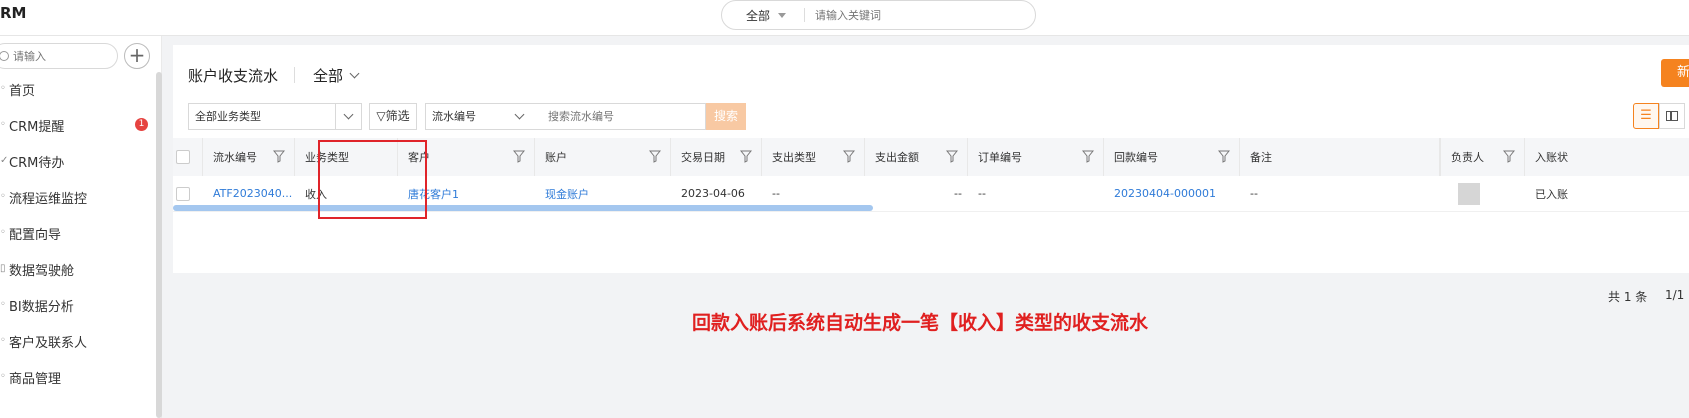  What do you see at coordinates (1469, 193) in the screenshot?
I see `avatar` at bounding box center [1469, 193].